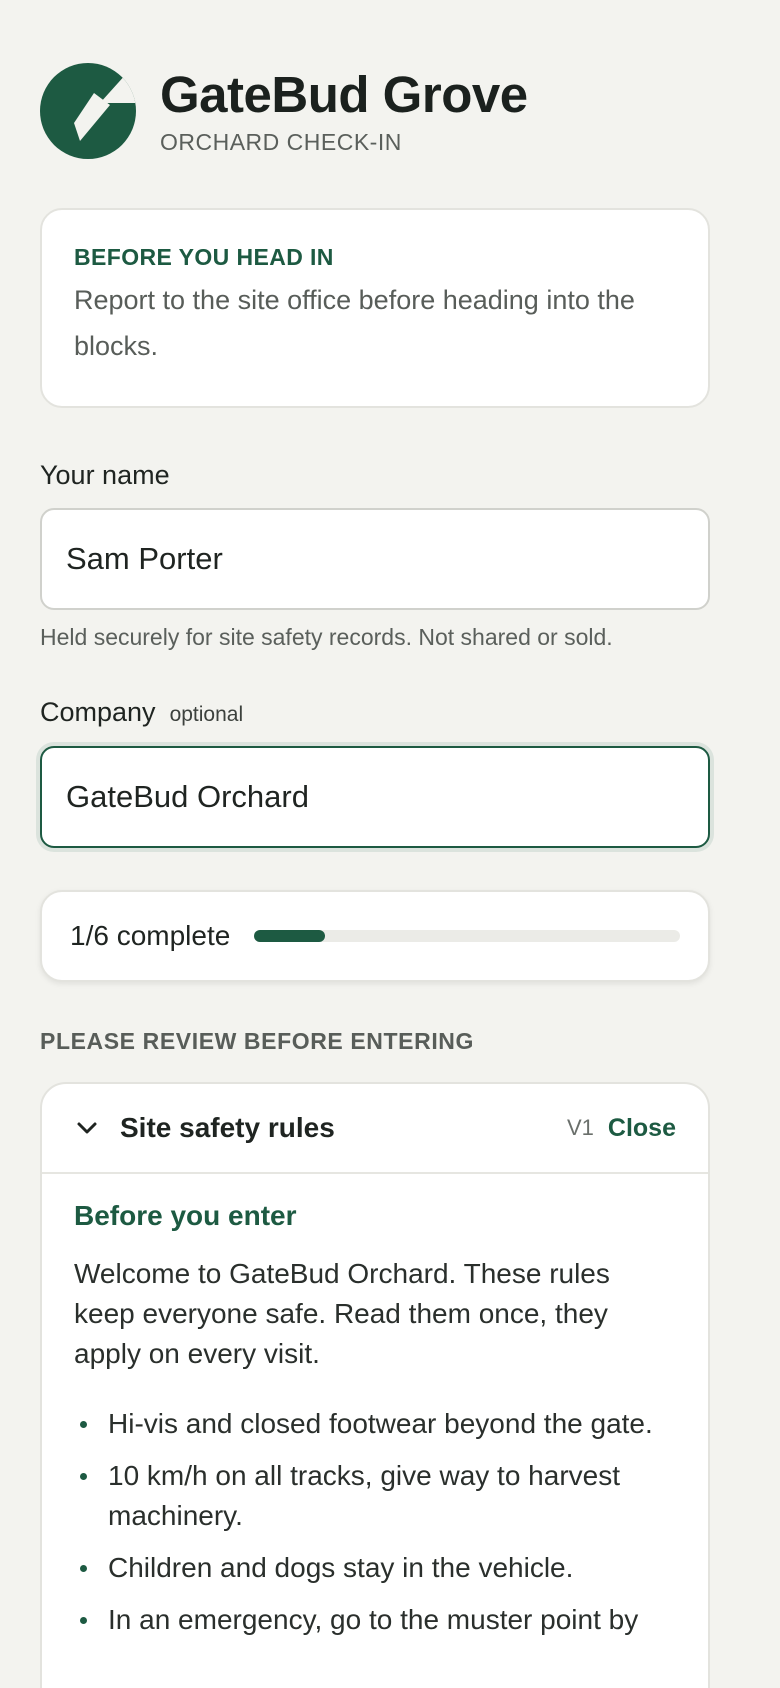 This screenshot has width=780, height=1688. Describe the element at coordinates (88, 111) in the screenshot. I see `leaf-logo-icon` at that location.